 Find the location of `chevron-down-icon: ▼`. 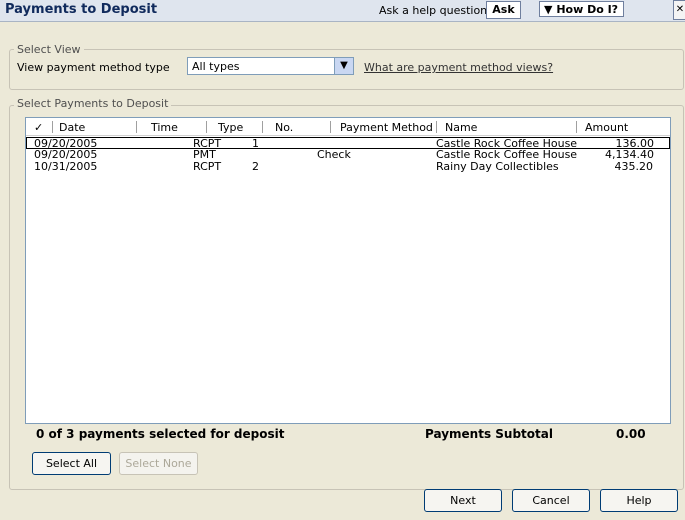

chevron-down-icon: ▼ is located at coordinates (343, 66).